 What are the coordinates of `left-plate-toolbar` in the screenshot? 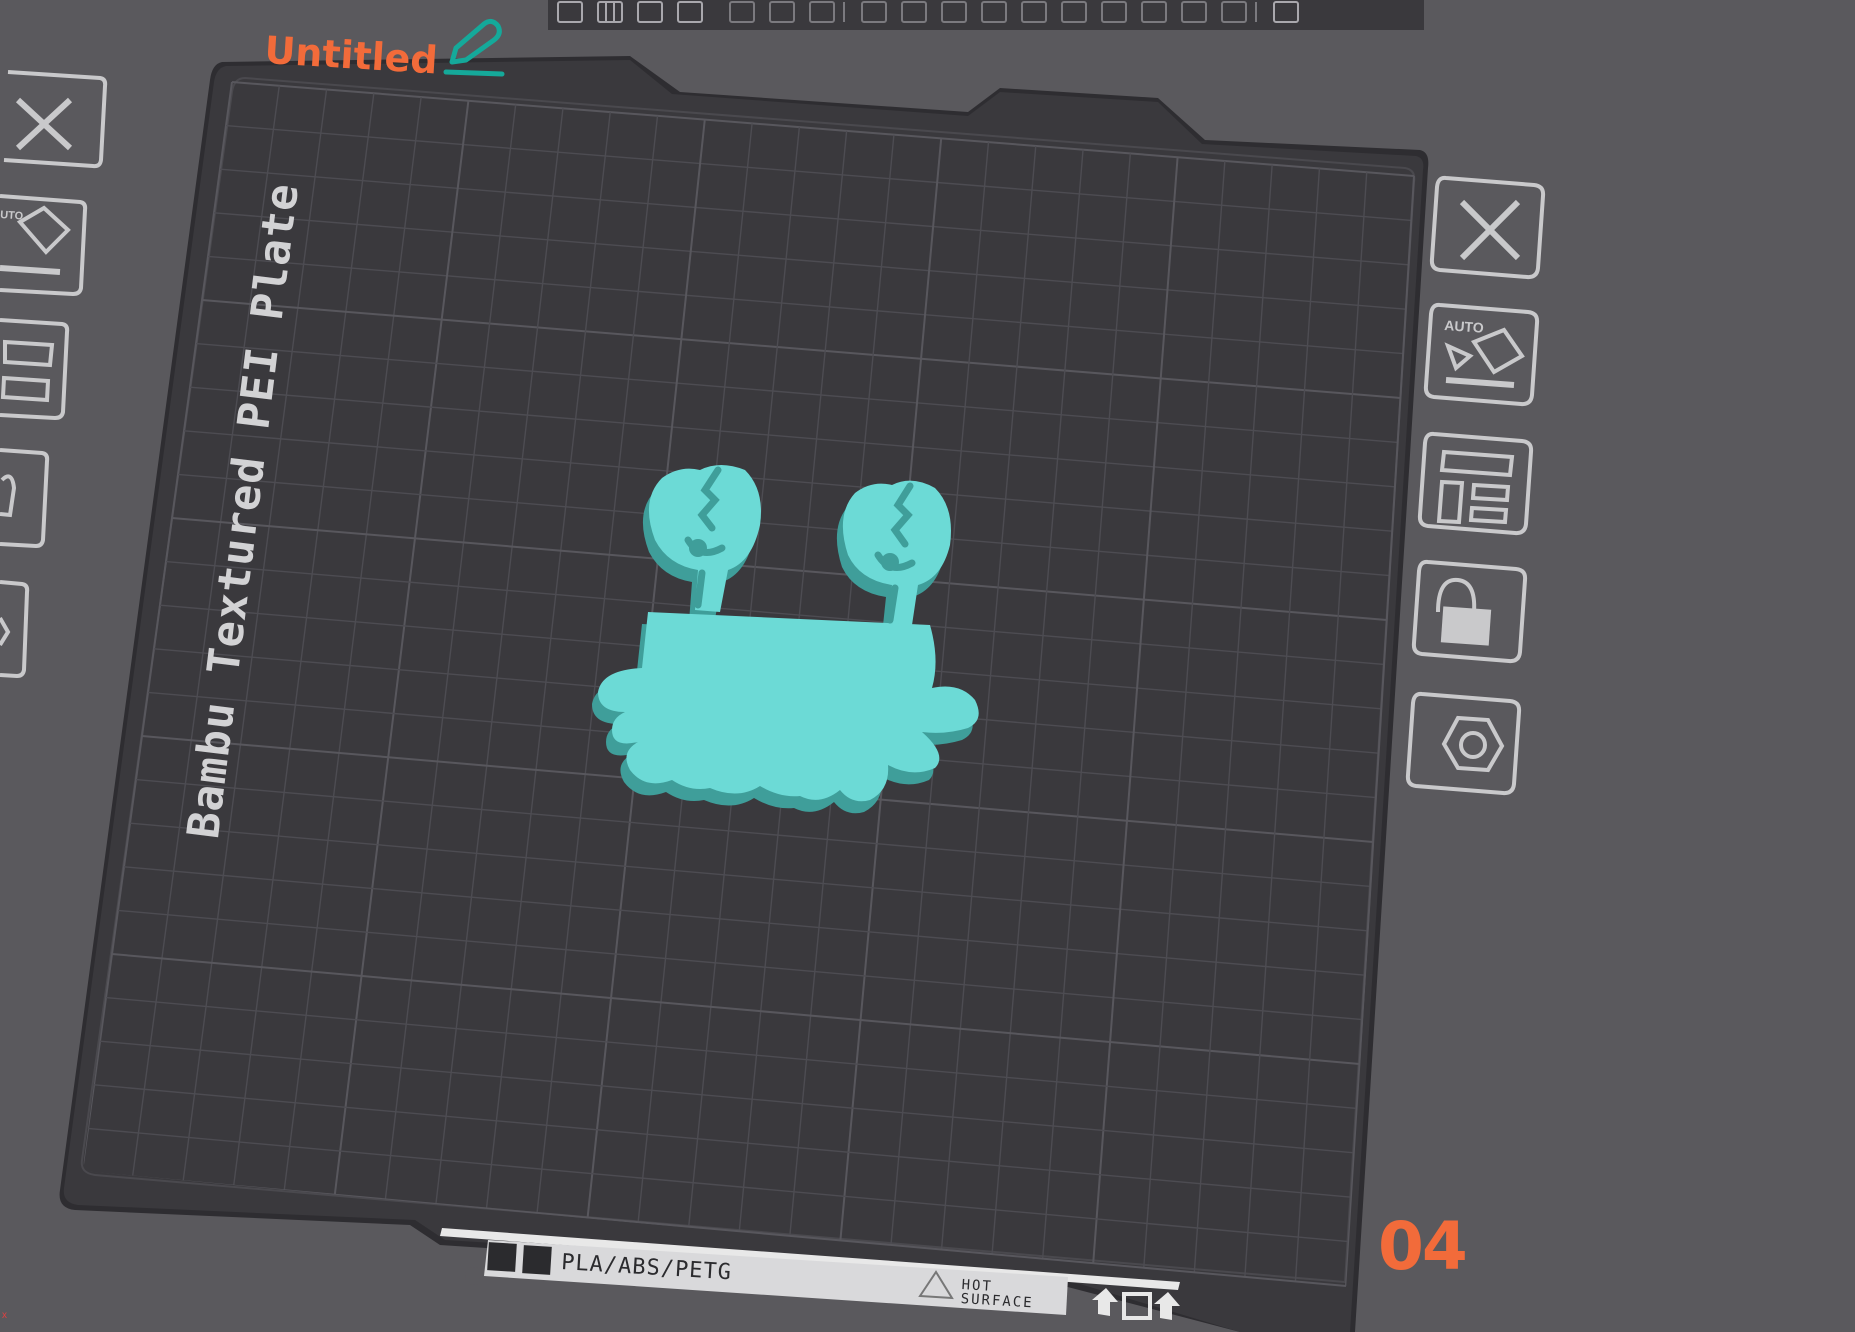 It's located at (54, 374).